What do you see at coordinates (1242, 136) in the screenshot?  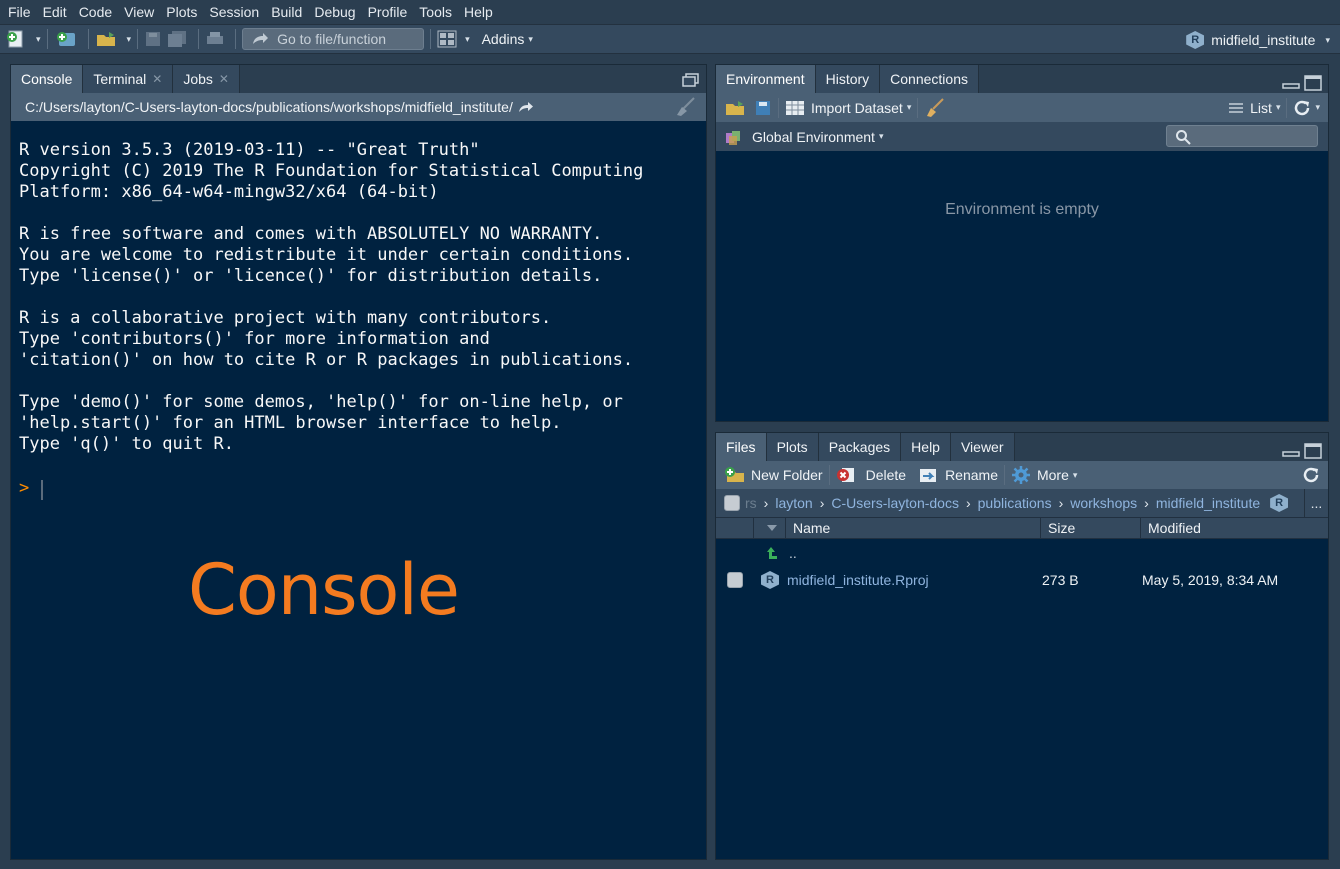 I see `environment-search-input` at bounding box center [1242, 136].